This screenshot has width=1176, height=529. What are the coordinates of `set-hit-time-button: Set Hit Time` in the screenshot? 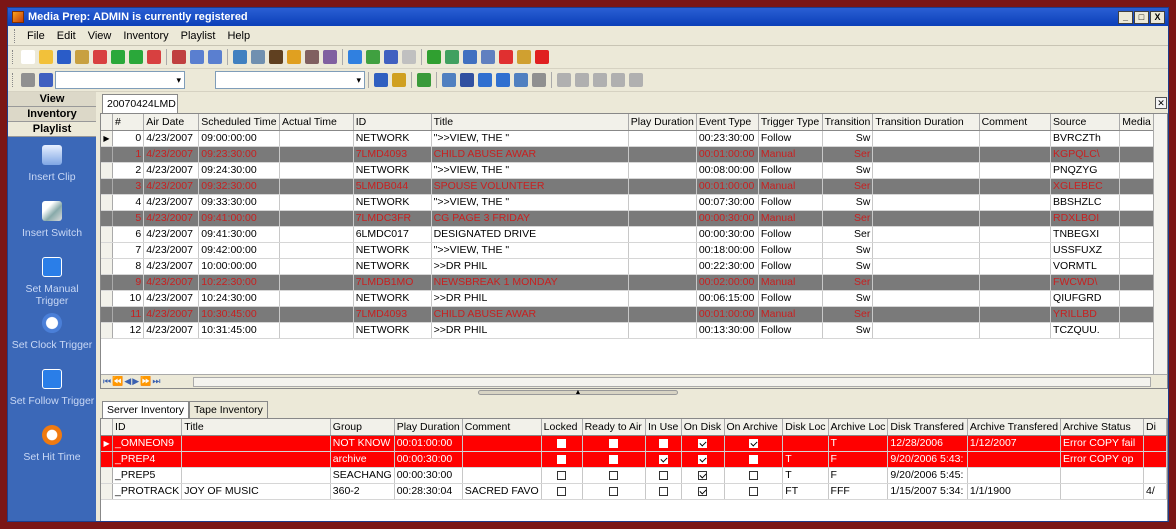 It's located at (52, 445).